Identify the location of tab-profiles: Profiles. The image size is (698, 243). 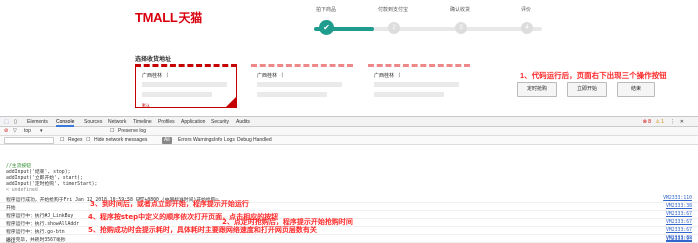
(166, 122).